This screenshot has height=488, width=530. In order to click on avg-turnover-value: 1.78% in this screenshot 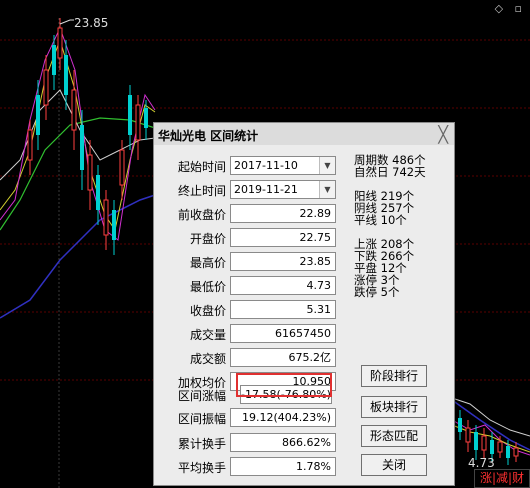, I will do `click(283, 466)`.